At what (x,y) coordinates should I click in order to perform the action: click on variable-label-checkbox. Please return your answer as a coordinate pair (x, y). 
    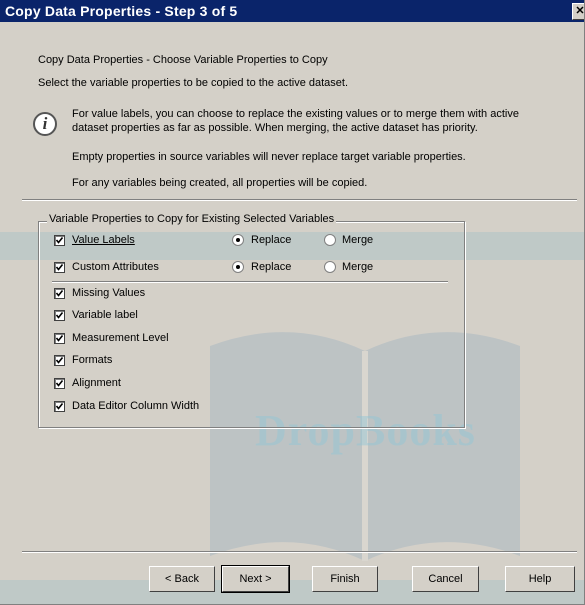
    Looking at the image, I should click on (59, 315).